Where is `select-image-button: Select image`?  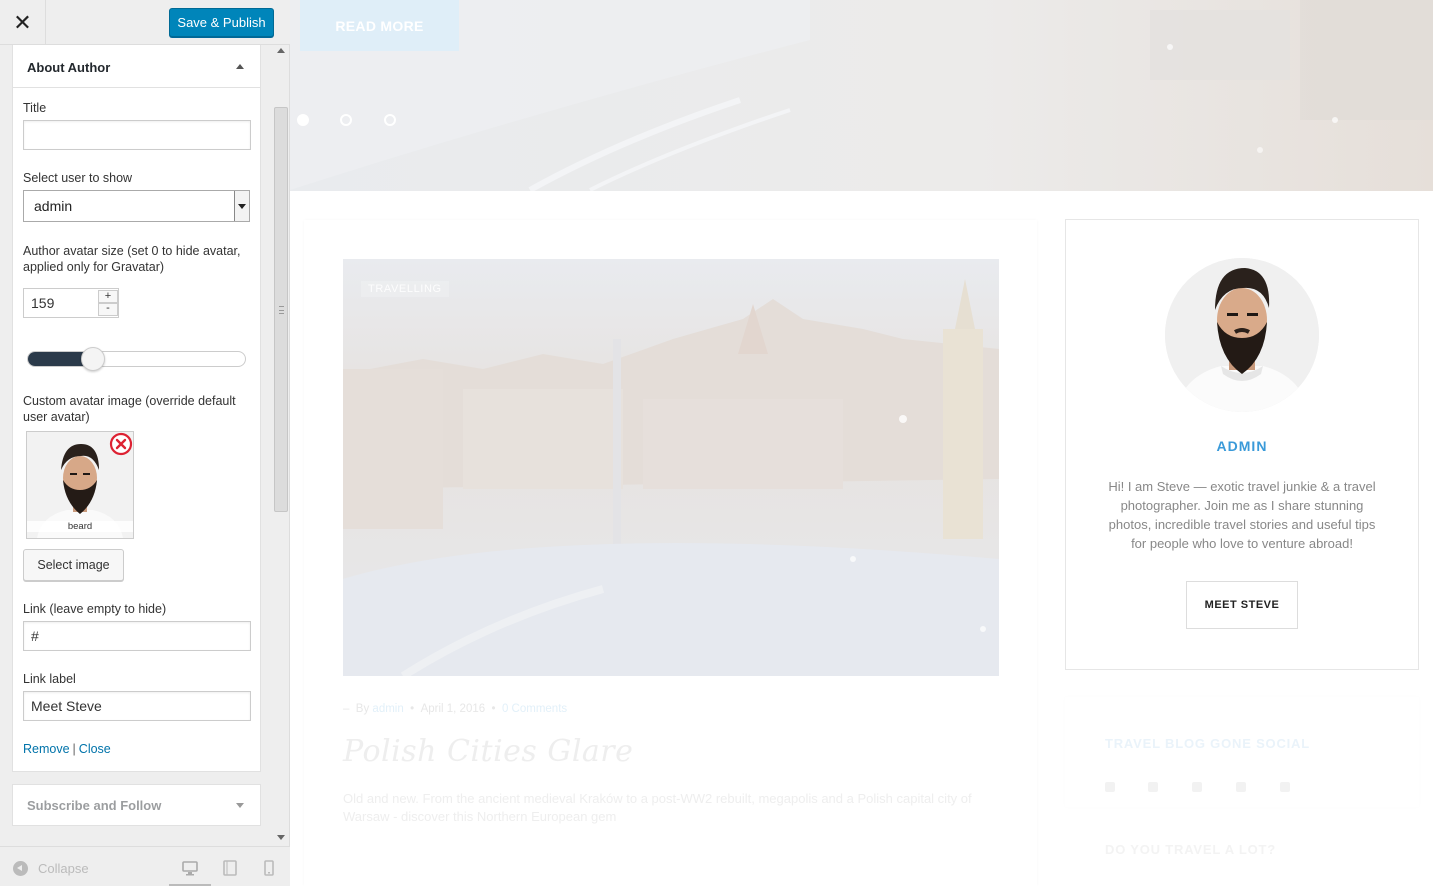
select-image-button: Select image is located at coordinates (73, 565).